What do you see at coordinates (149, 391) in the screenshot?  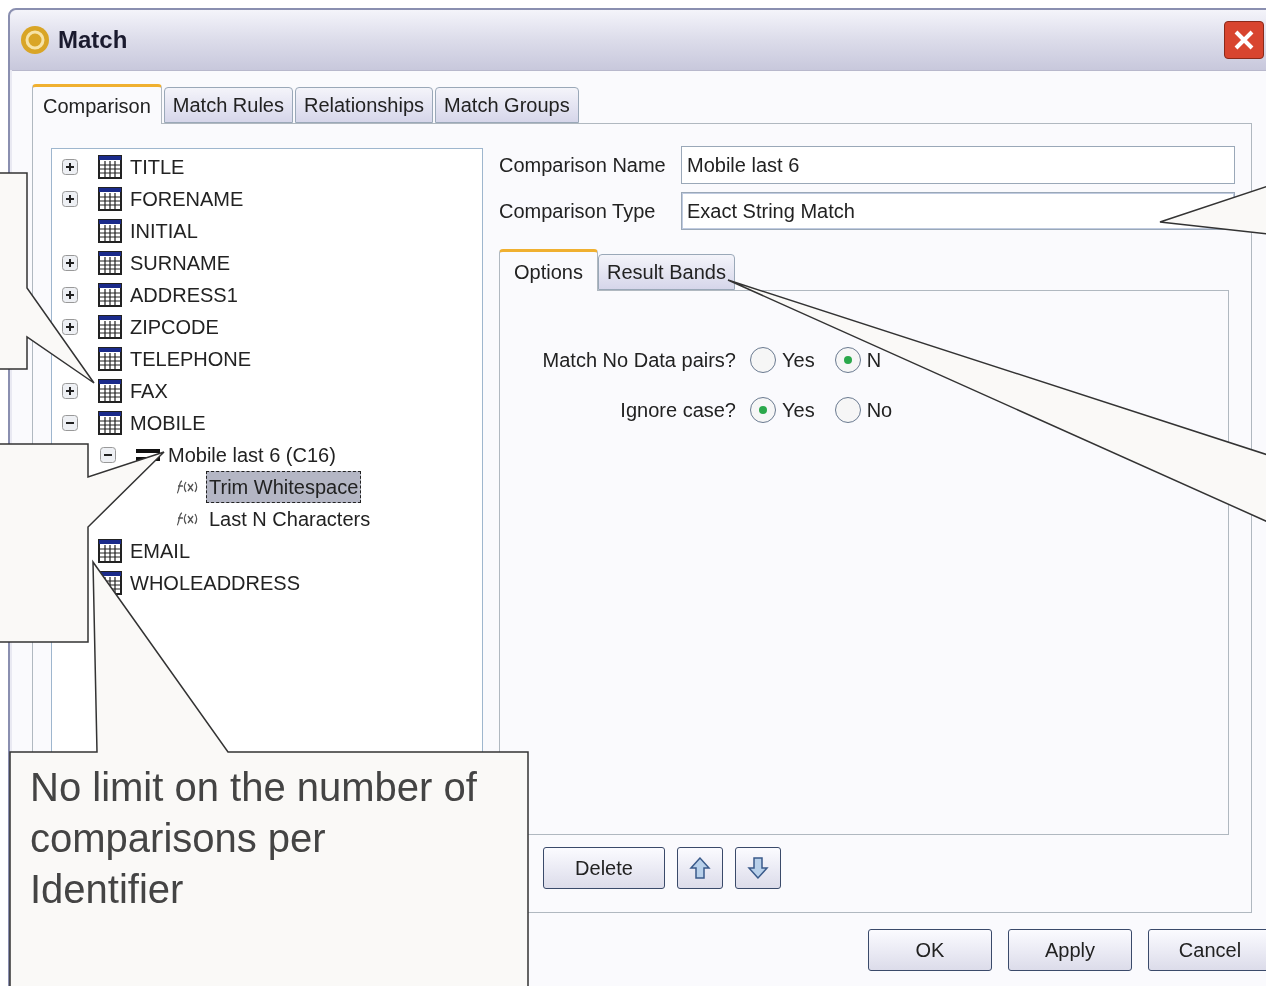 I see `tree-item: FAX` at bounding box center [149, 391].